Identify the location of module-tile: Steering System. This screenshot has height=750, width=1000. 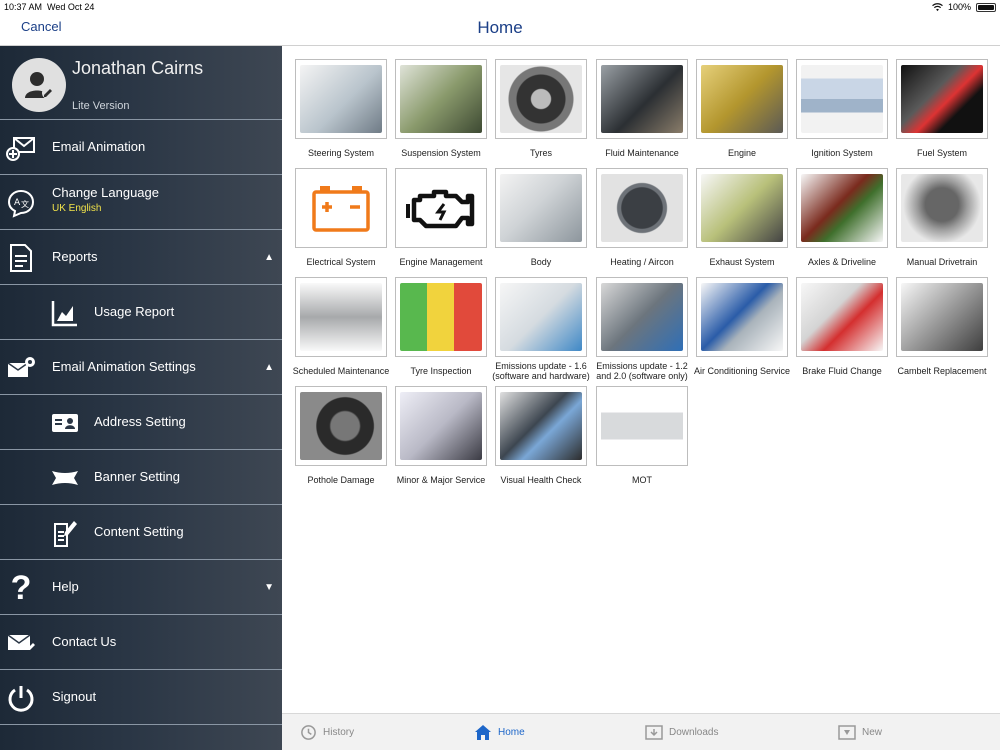
(341, 108).